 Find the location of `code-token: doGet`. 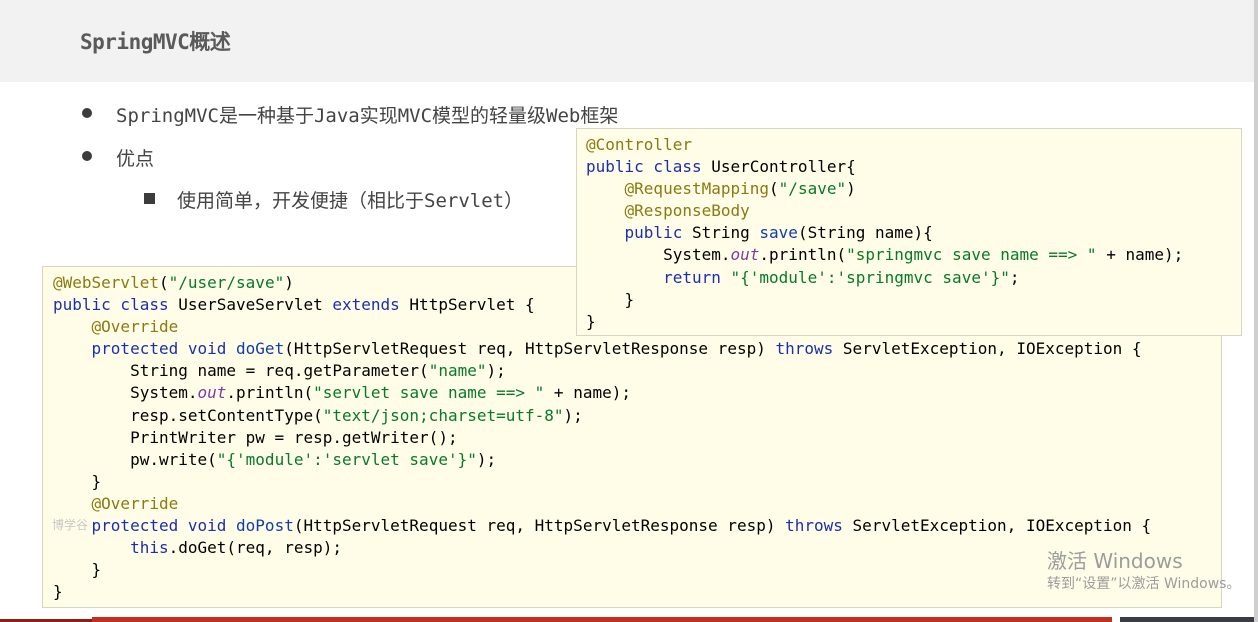

code-token: doGet is located at coordinates (260, 349).